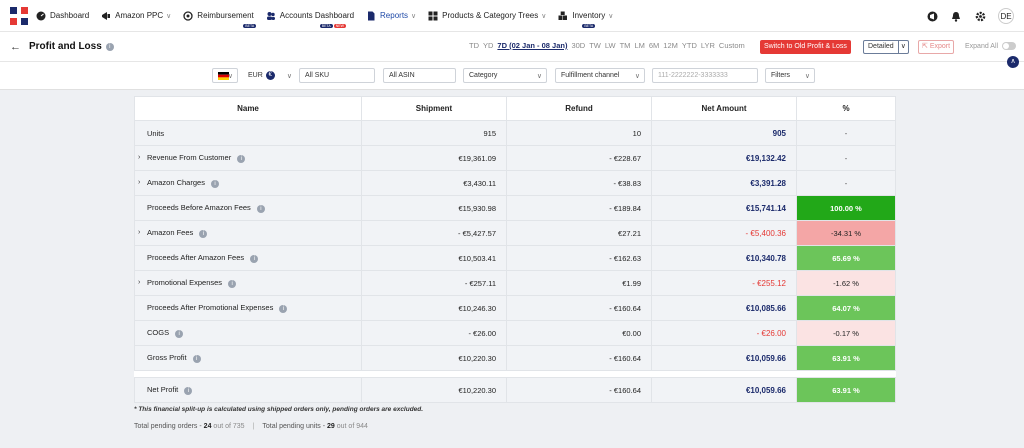 The height and width of the screenshot is (448, 1024). I want to click on nav-accounts-dashboard: Accounts Dashboard BETA NEW, so click(310, 19).